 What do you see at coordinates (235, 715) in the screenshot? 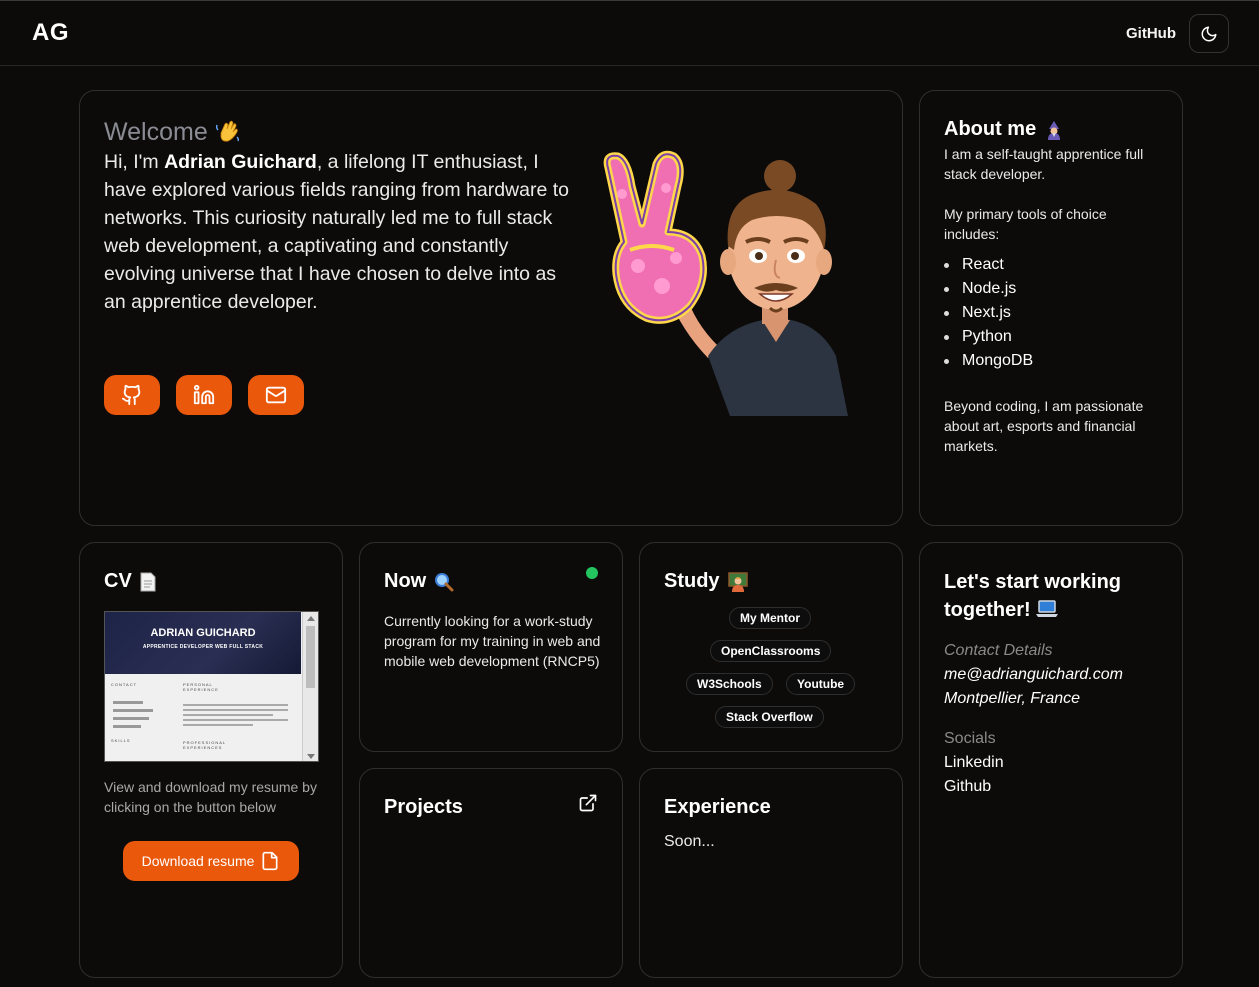
I see `resume-body-lines` at bounding box center [235, 715].